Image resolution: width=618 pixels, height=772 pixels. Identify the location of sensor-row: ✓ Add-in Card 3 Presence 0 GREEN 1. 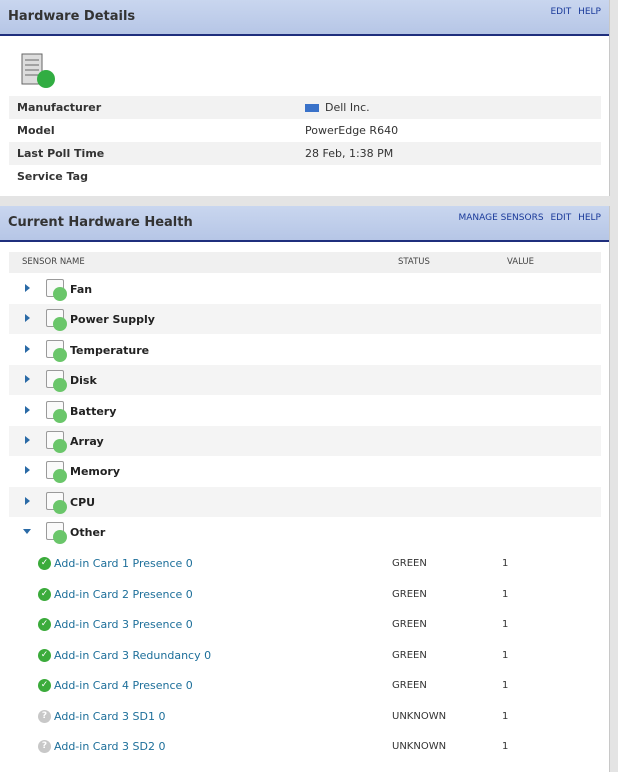
(305, 625).